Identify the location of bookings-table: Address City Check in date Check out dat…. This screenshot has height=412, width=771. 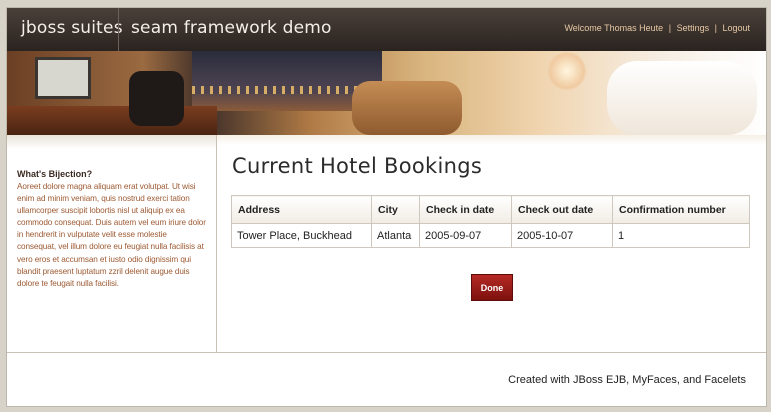
(490, 221).